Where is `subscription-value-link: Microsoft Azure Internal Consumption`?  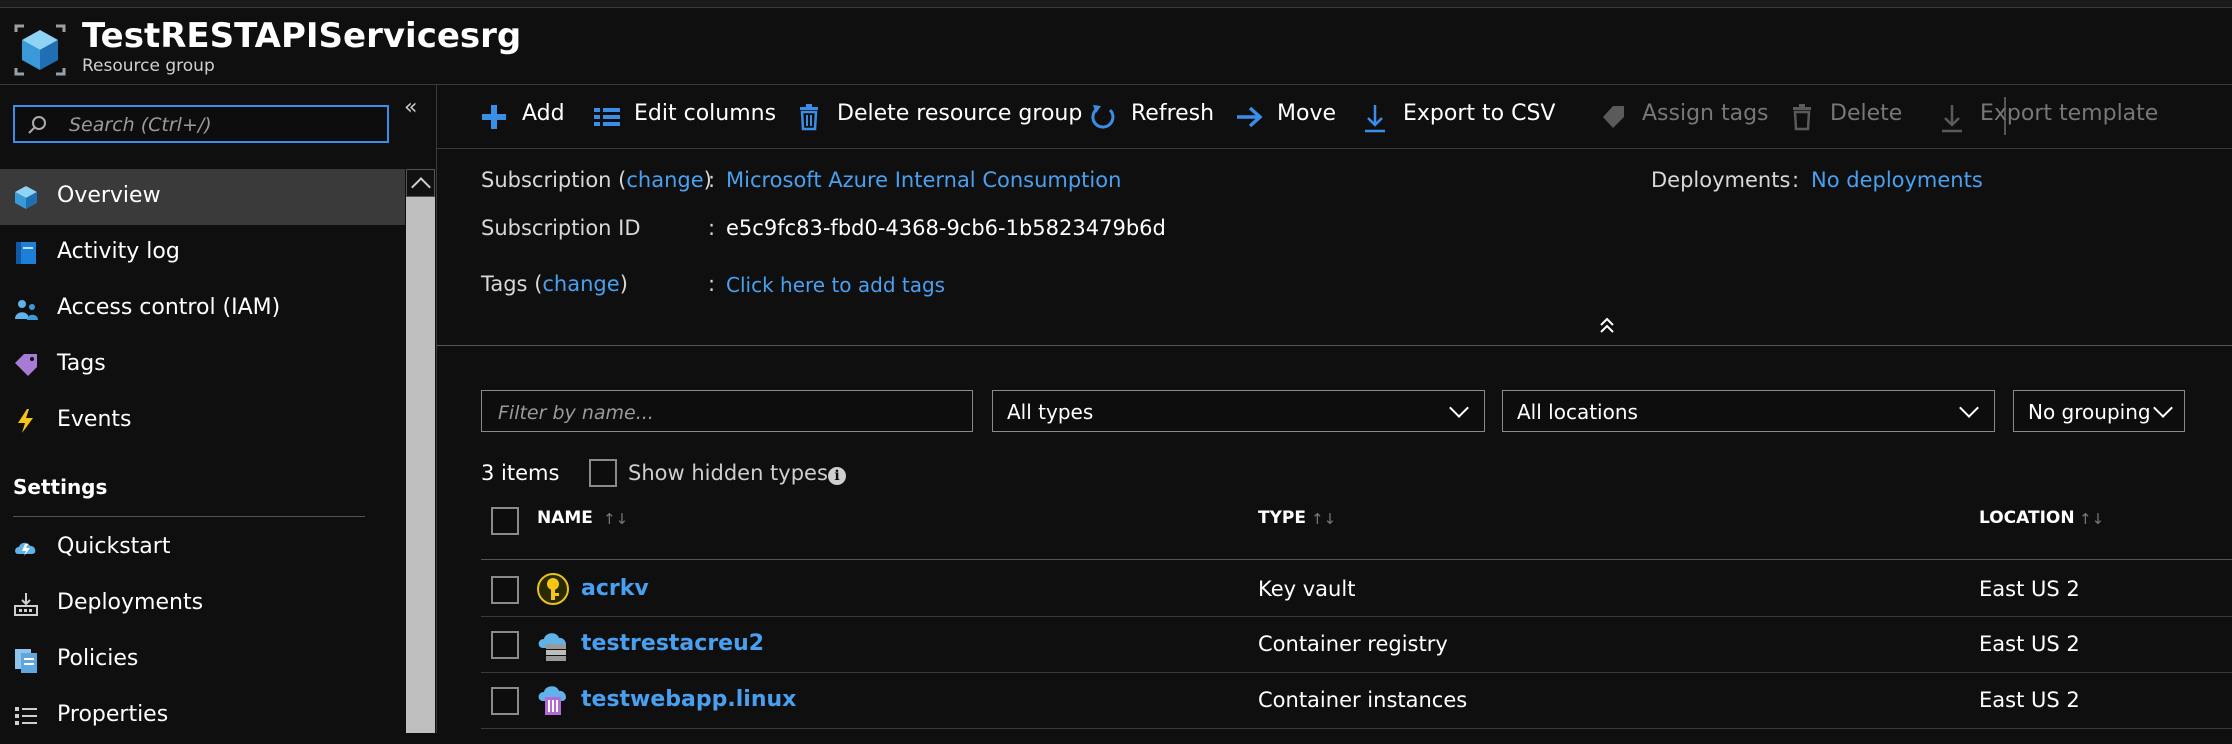 subscription-value-link: Microsoft Azure Internal Consumption is located at coordinates (923, 180).